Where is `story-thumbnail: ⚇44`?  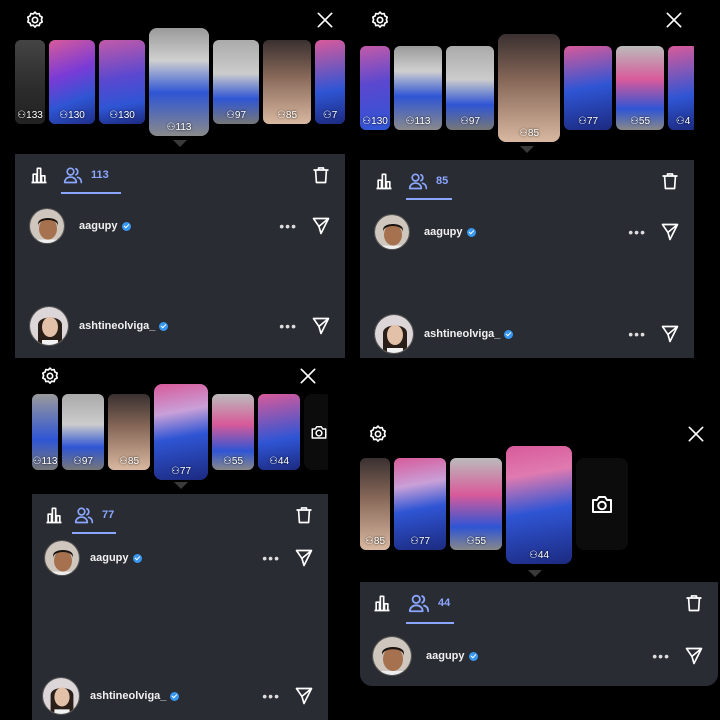 story-thumbnail: ⚇44 is located at coordinates (279, 432).